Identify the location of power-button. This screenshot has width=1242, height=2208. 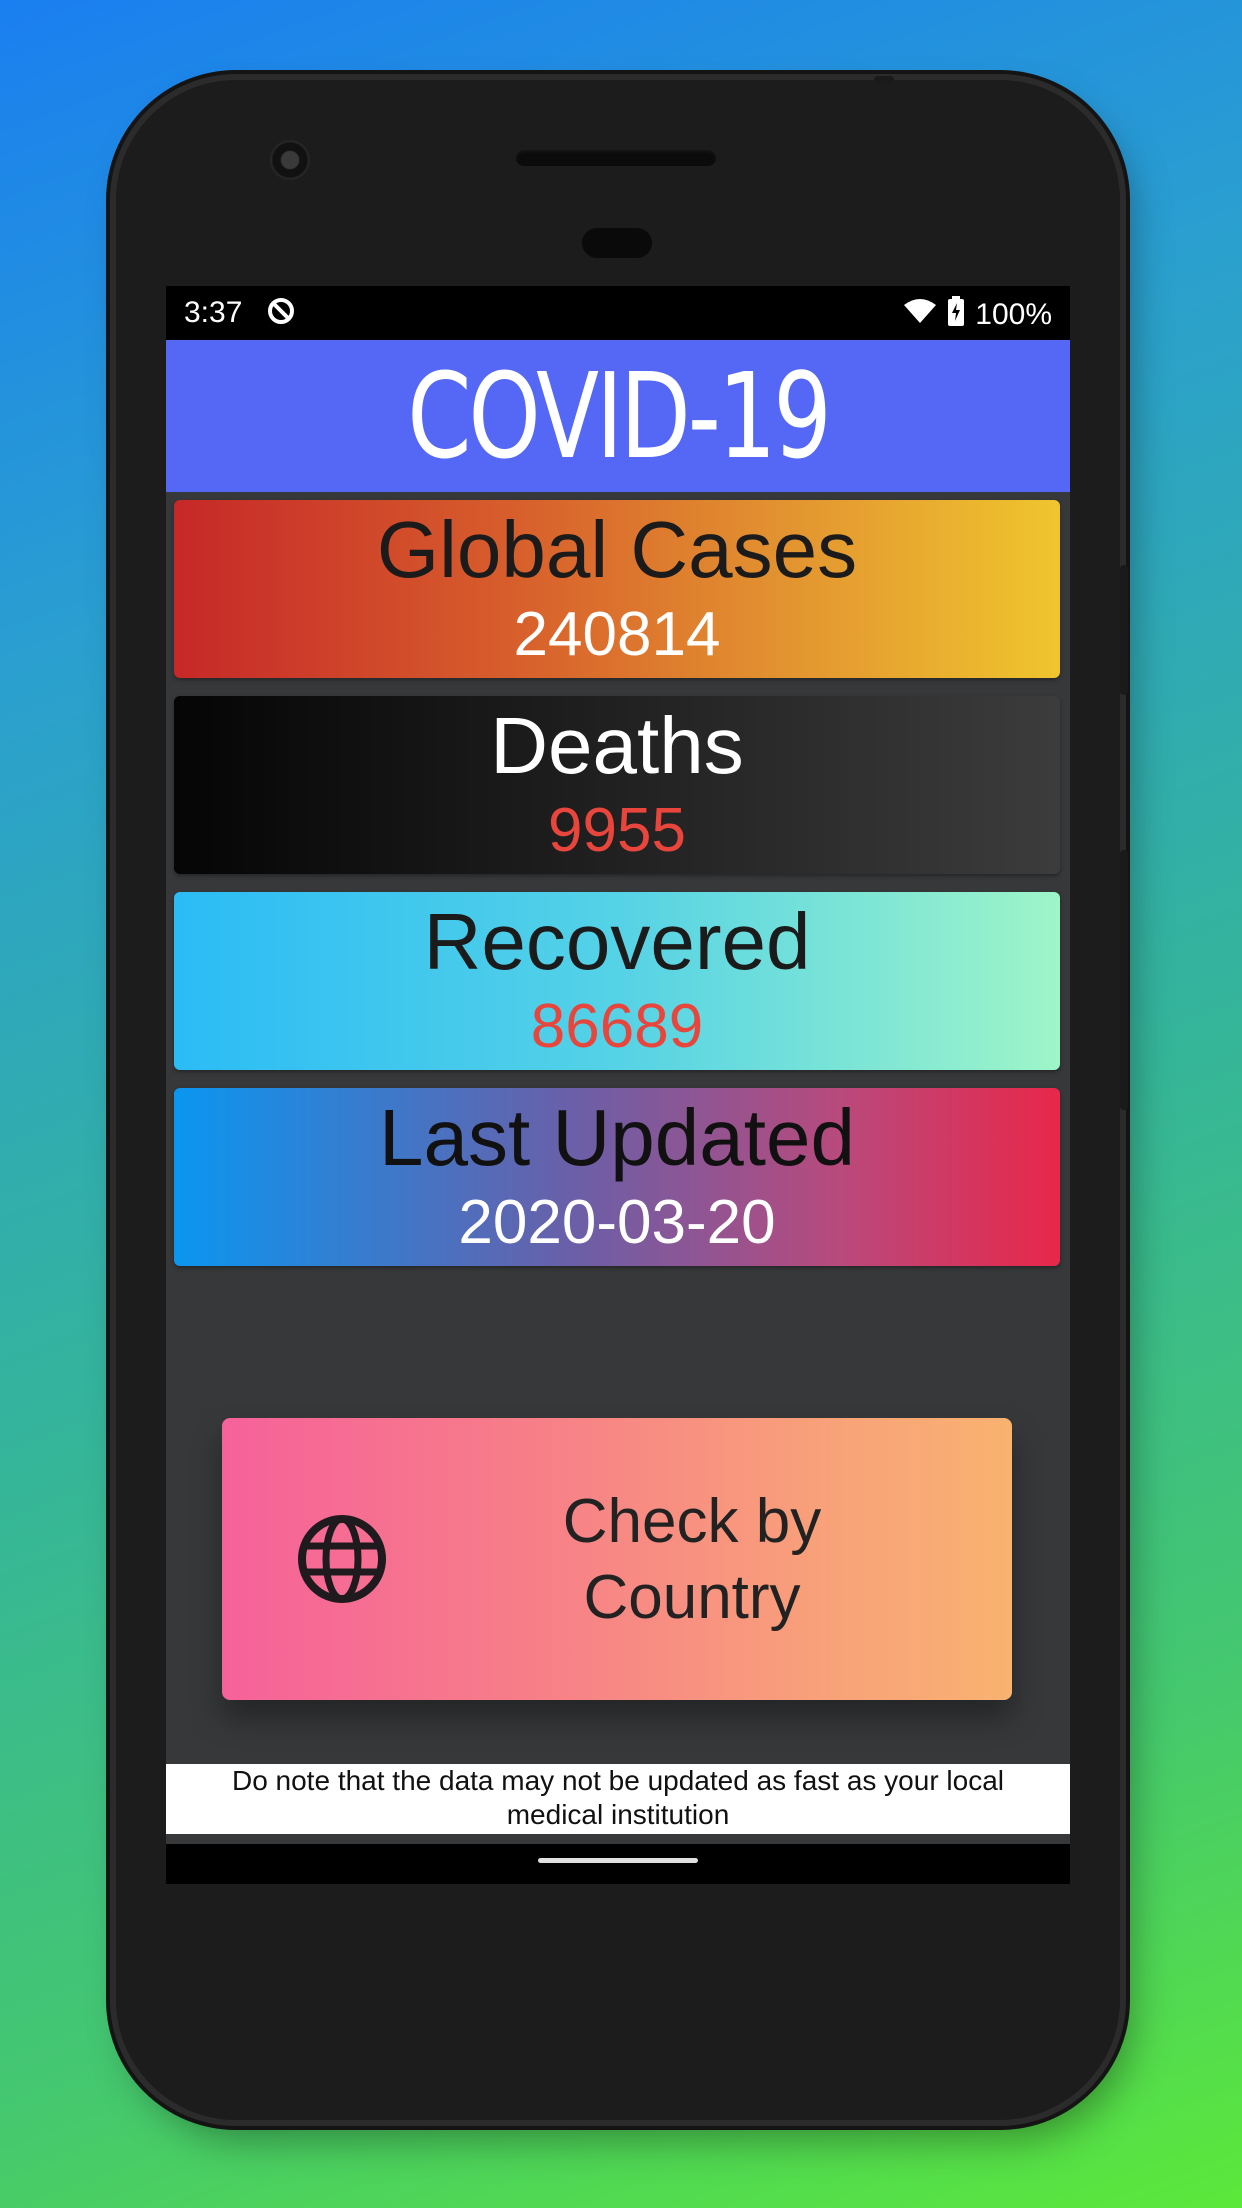
(1124, 630).